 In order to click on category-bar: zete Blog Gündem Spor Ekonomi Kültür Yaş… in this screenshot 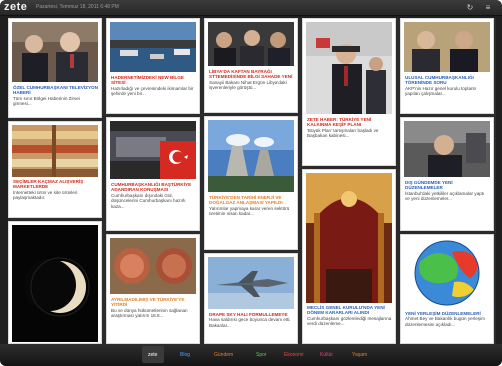, I will do `click(251, 355)`.